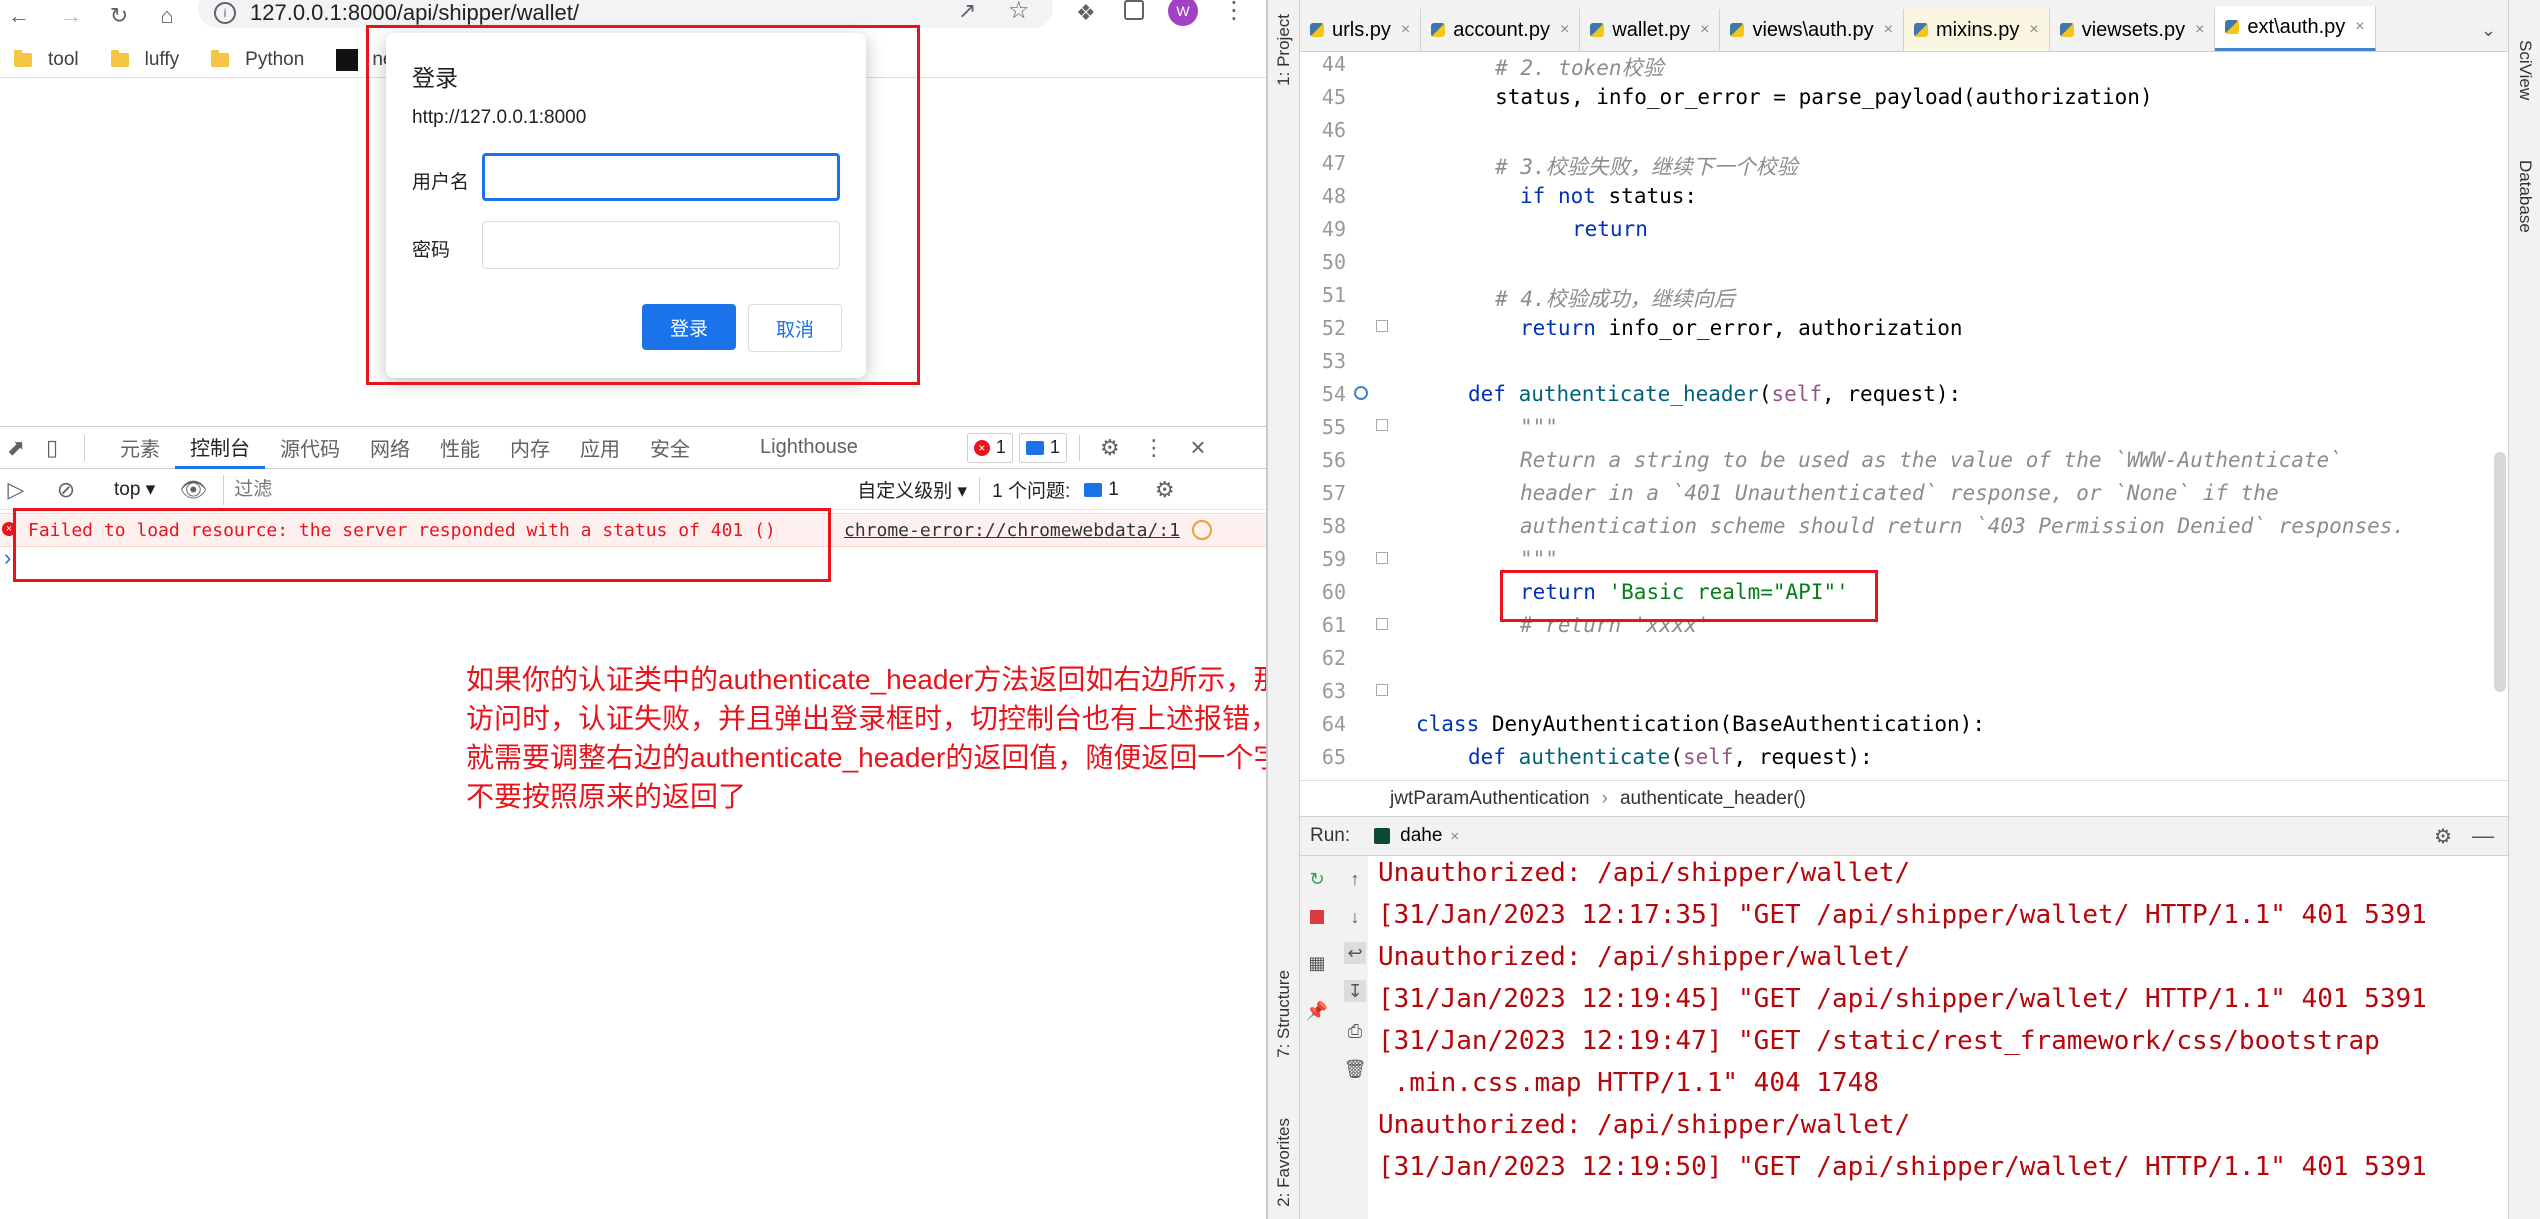  Describe the element at coordinates (1333, 328) in the screenshot. I see `line-number: 52` at that location.